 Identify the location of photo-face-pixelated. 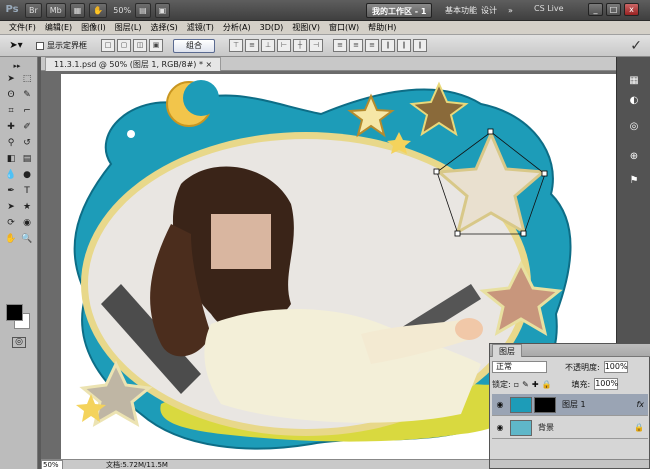
(241, 241).